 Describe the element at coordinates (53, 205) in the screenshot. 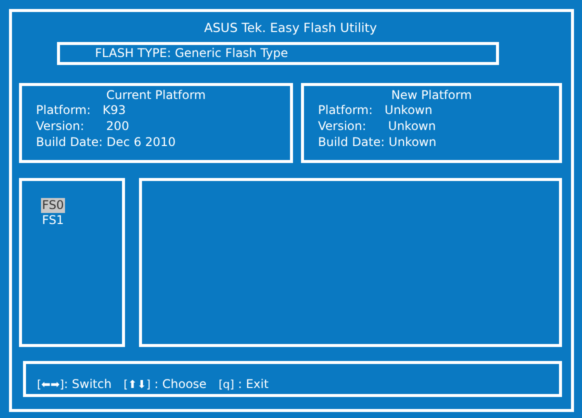

I see `drive-item: FS0` at that location.